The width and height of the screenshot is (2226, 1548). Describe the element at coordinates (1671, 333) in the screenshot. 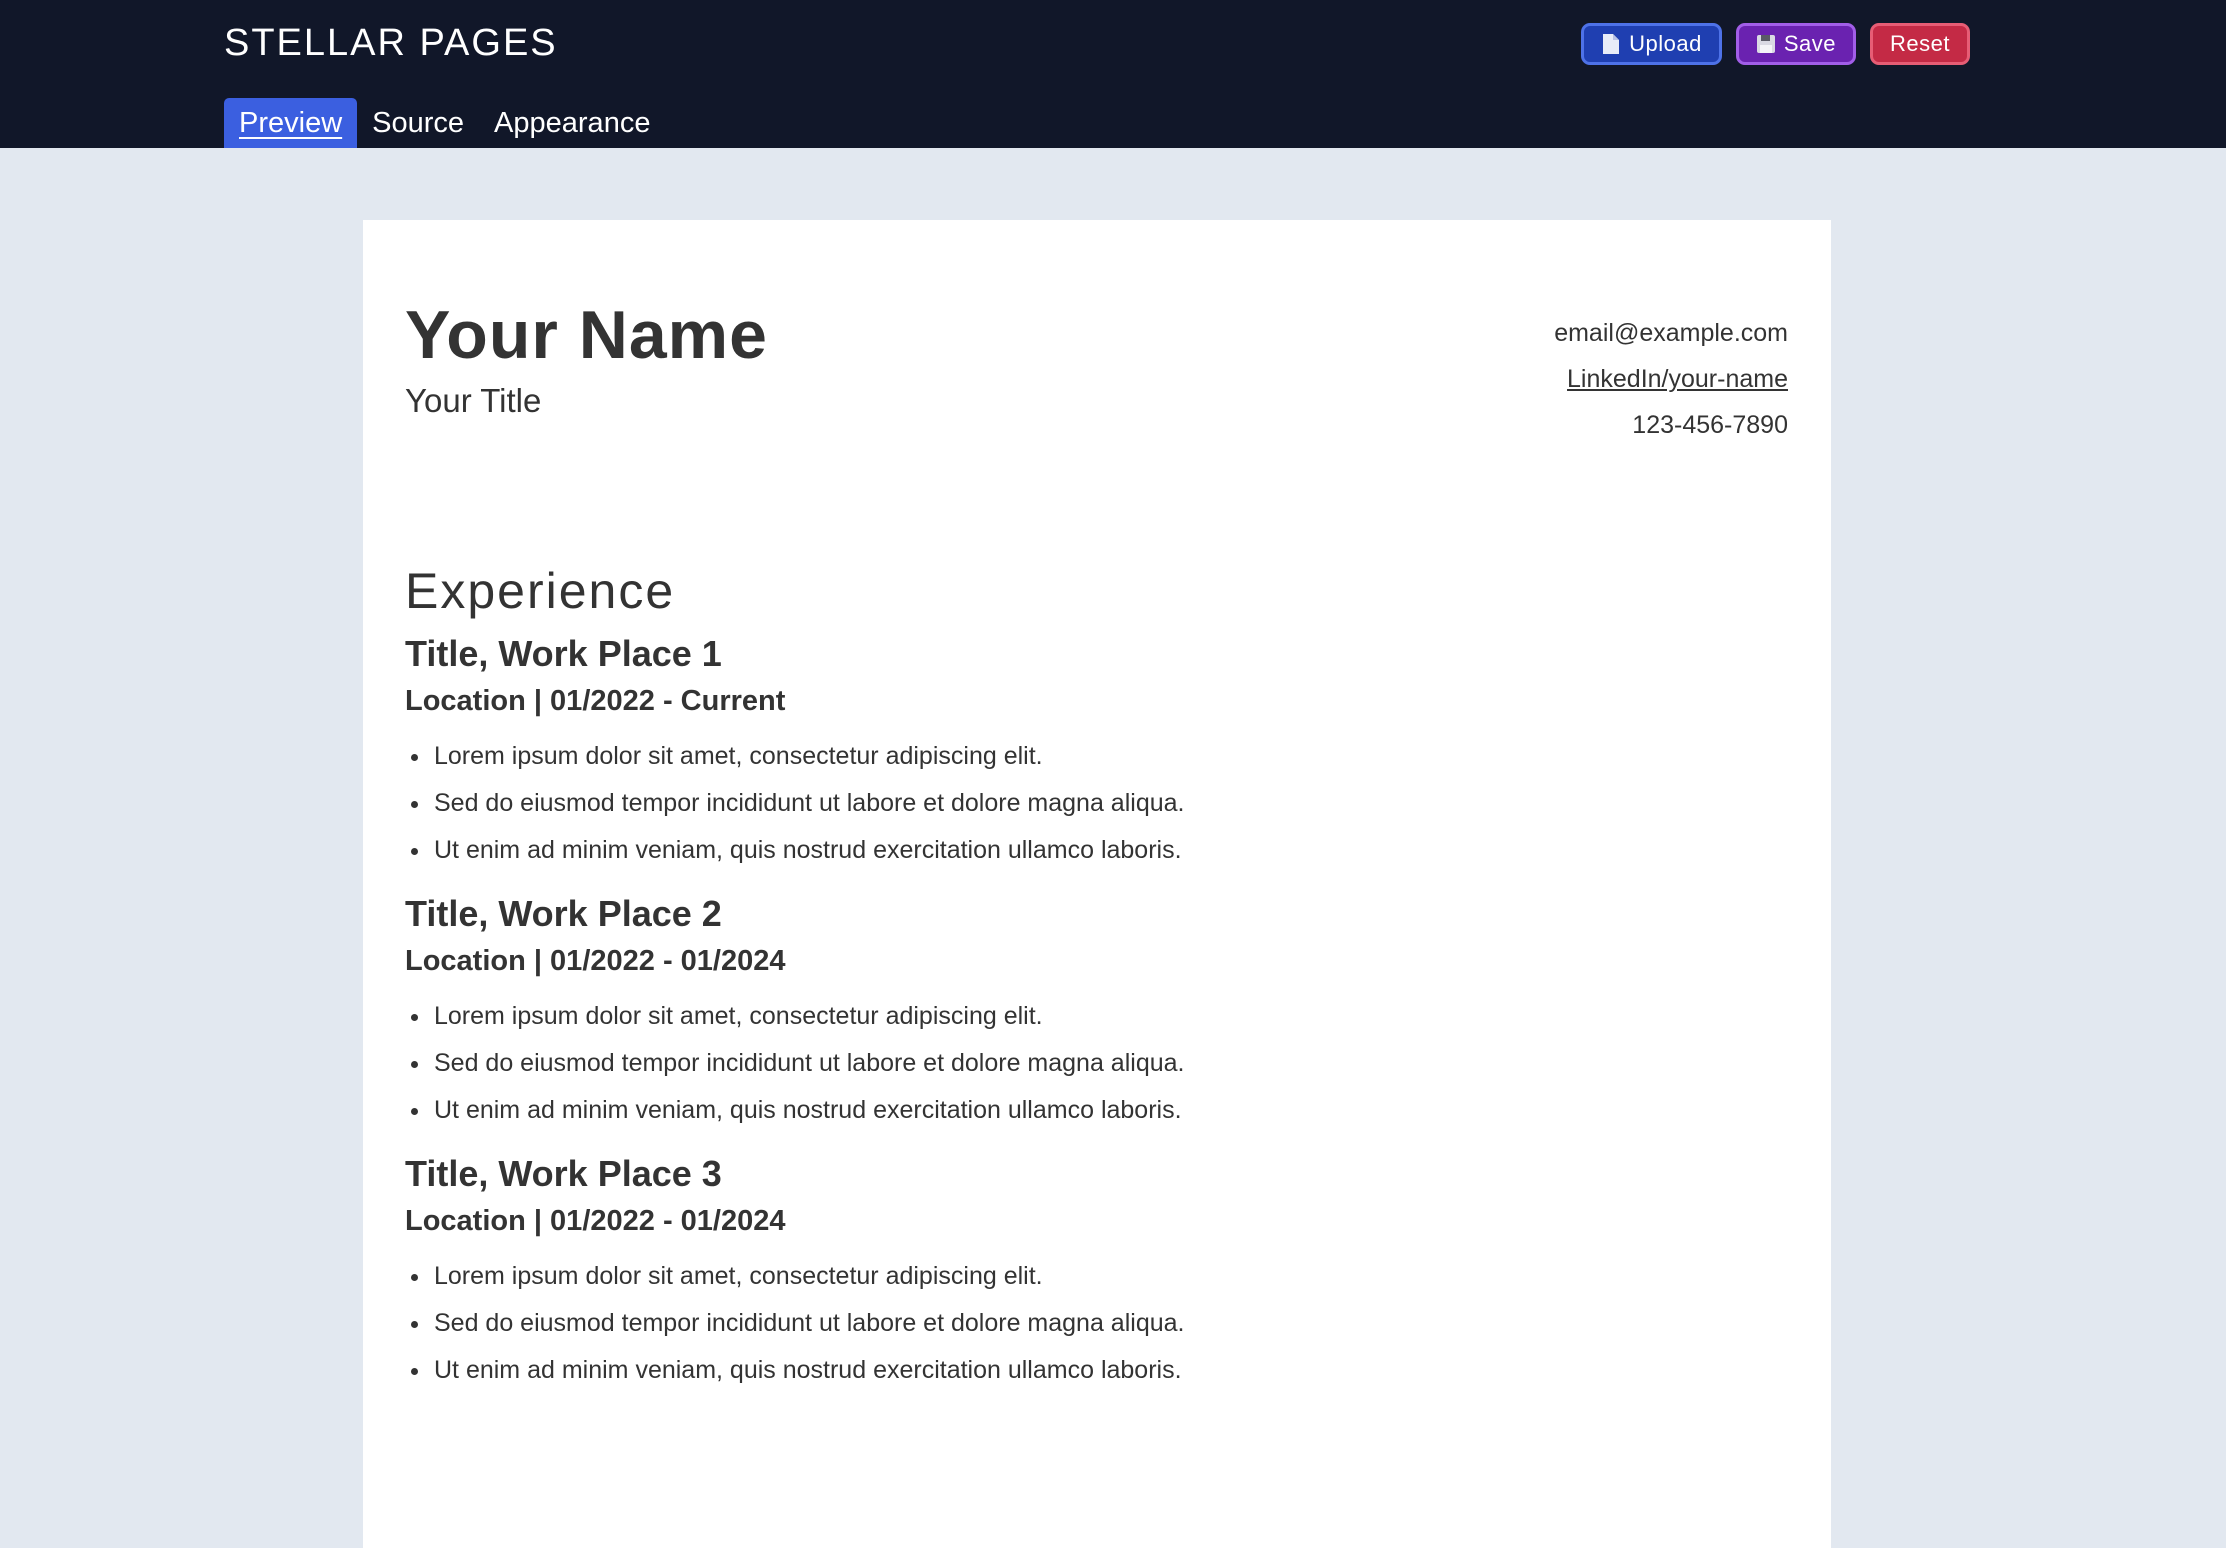

I see `contact-email: email@example.com` at that location.